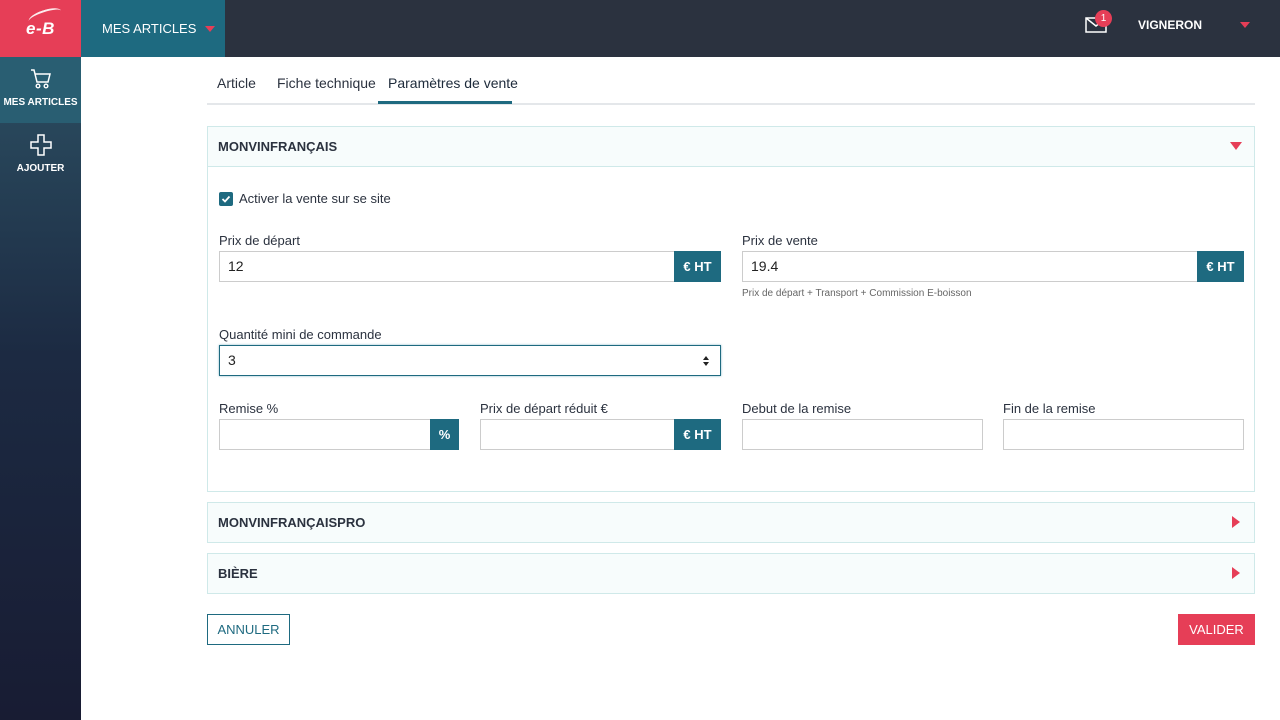  What do you see at coordinates (40, 79) in the screenshot?
I see `cart-icon` at bounding box center [40, 79].